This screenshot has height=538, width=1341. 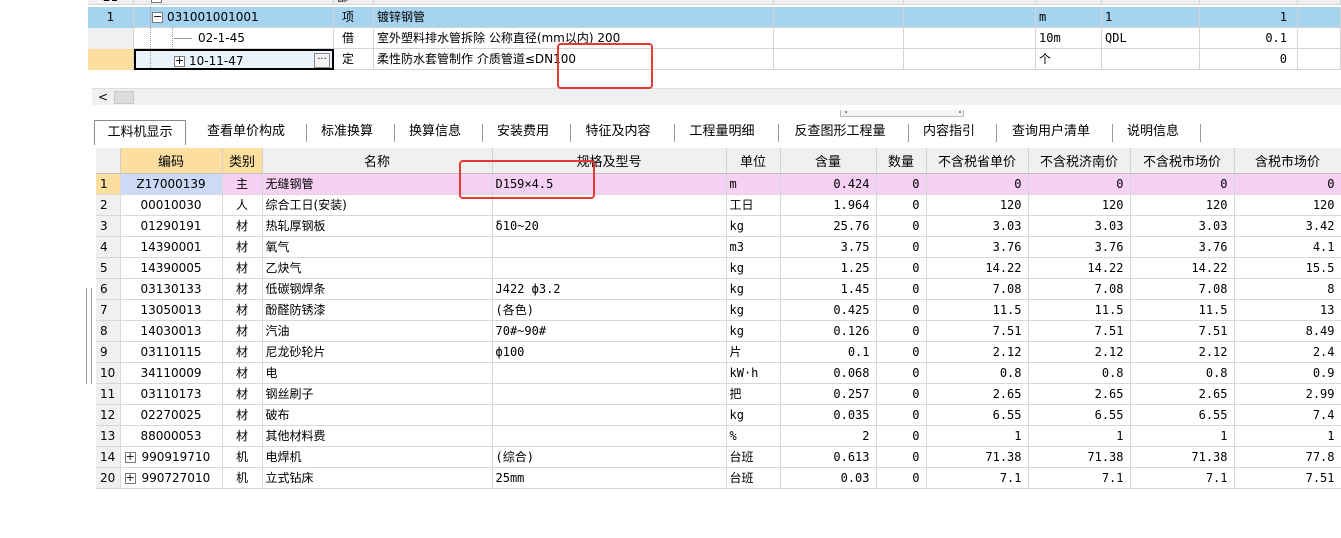 I want to click on market-price-cell: 2.12, so click(x=1182, y=352).